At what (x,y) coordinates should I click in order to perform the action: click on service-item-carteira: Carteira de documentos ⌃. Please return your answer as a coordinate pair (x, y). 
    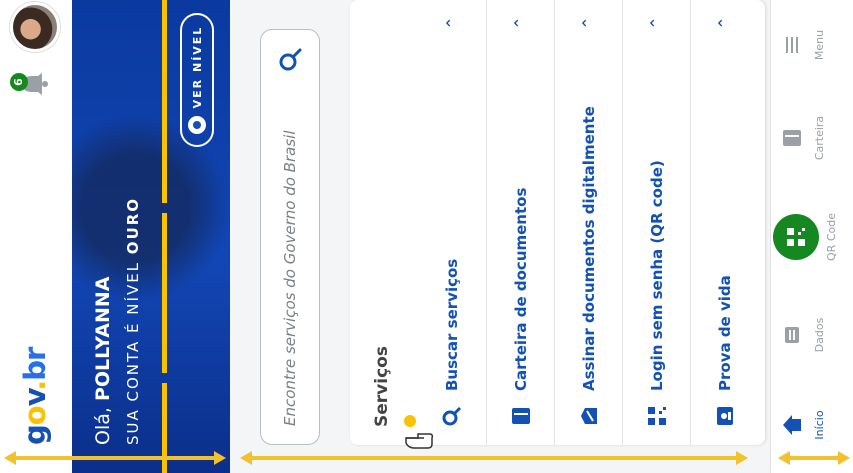
    Looking at the image, I should click on (520, 222).